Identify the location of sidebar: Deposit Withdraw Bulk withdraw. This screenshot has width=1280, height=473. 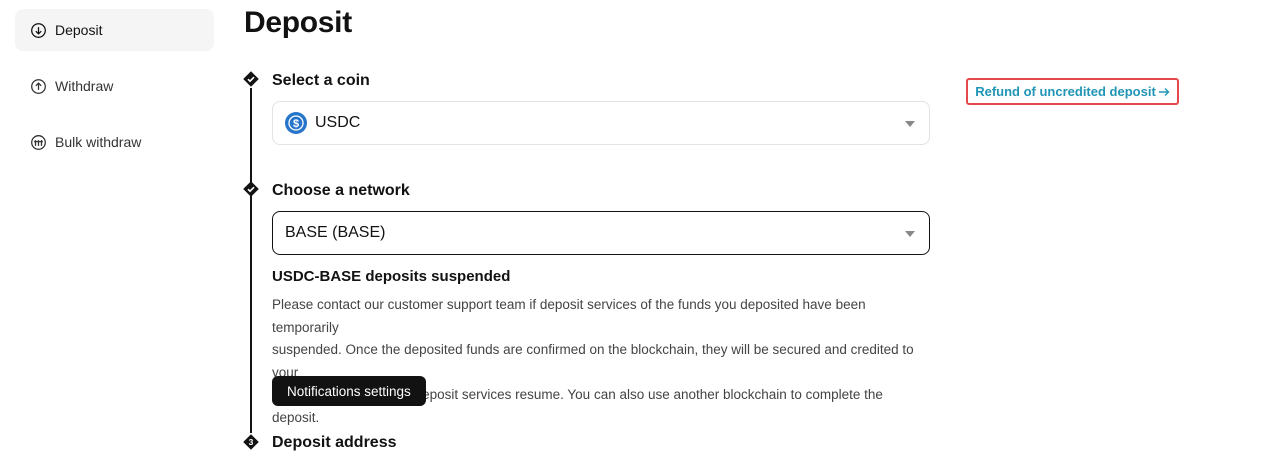
(114, 93).